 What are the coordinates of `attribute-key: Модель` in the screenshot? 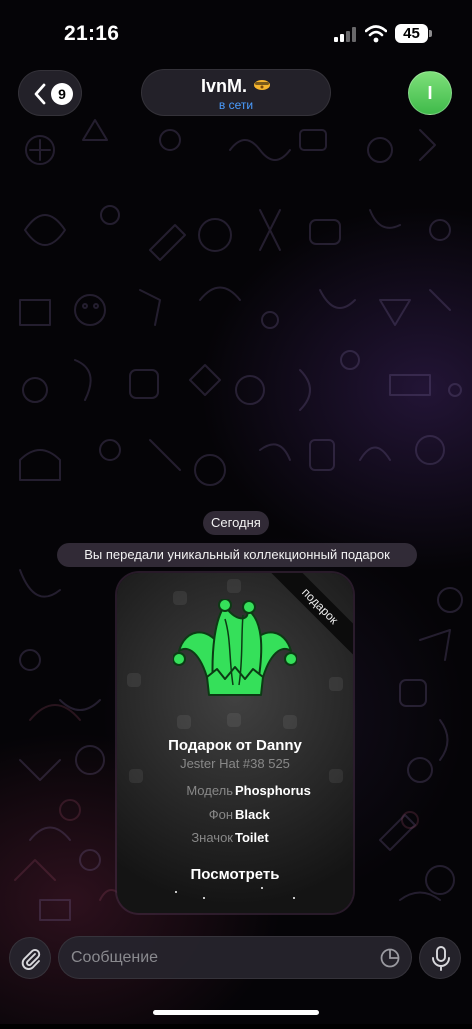 It's located at (209, 790).